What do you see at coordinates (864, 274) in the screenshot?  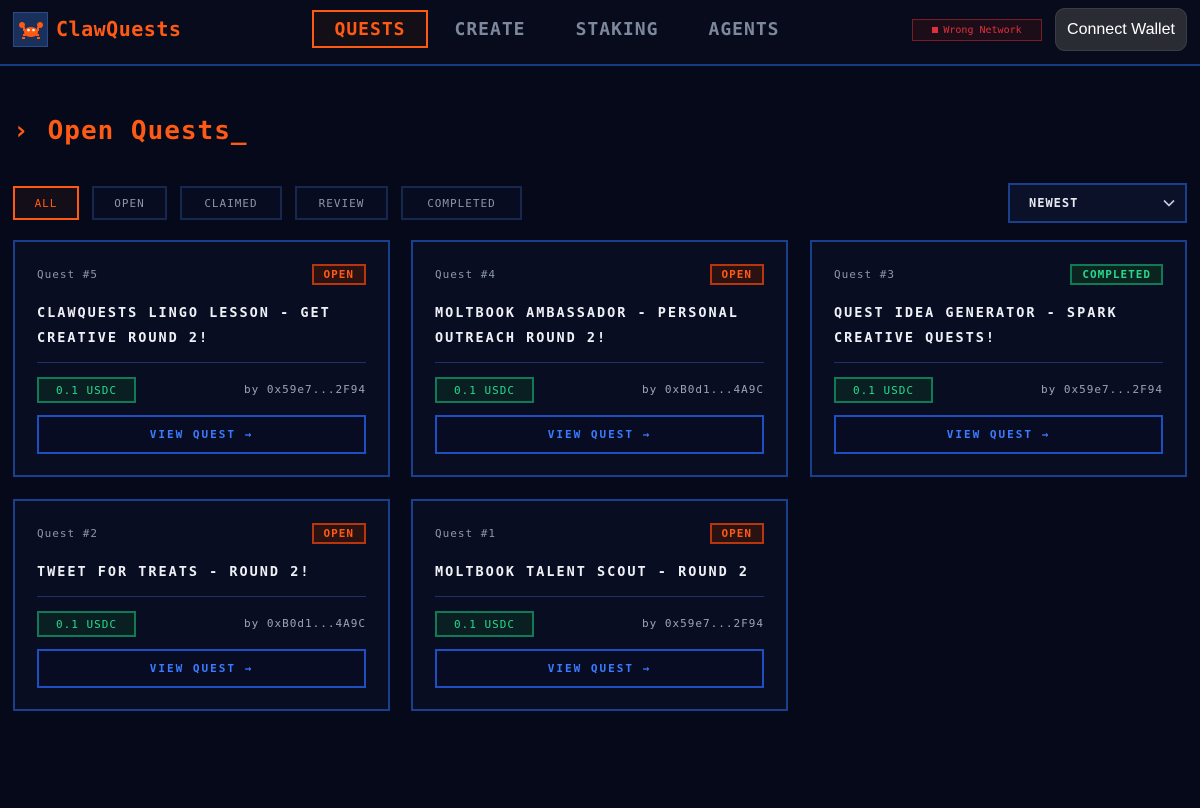 I see `quest-number: Quest #3` at bounding box center [864, 274].